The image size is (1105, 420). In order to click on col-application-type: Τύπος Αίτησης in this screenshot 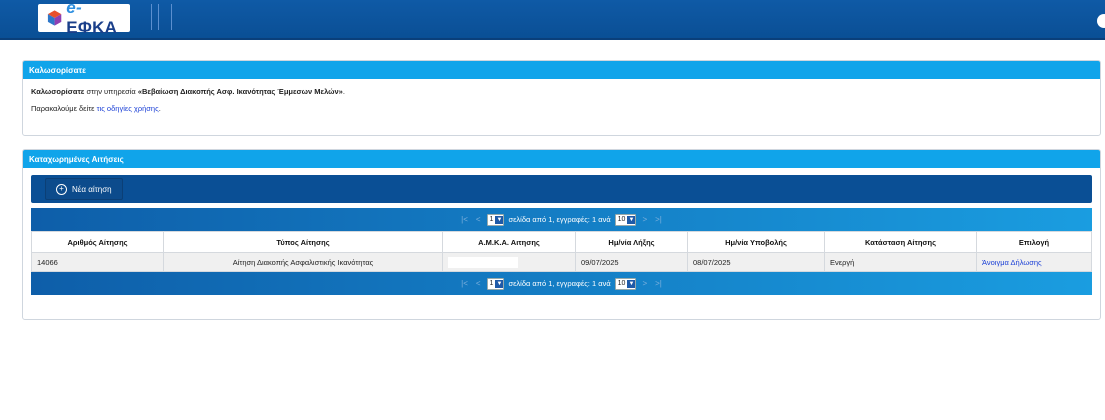, I will do `click(303, 242)`.